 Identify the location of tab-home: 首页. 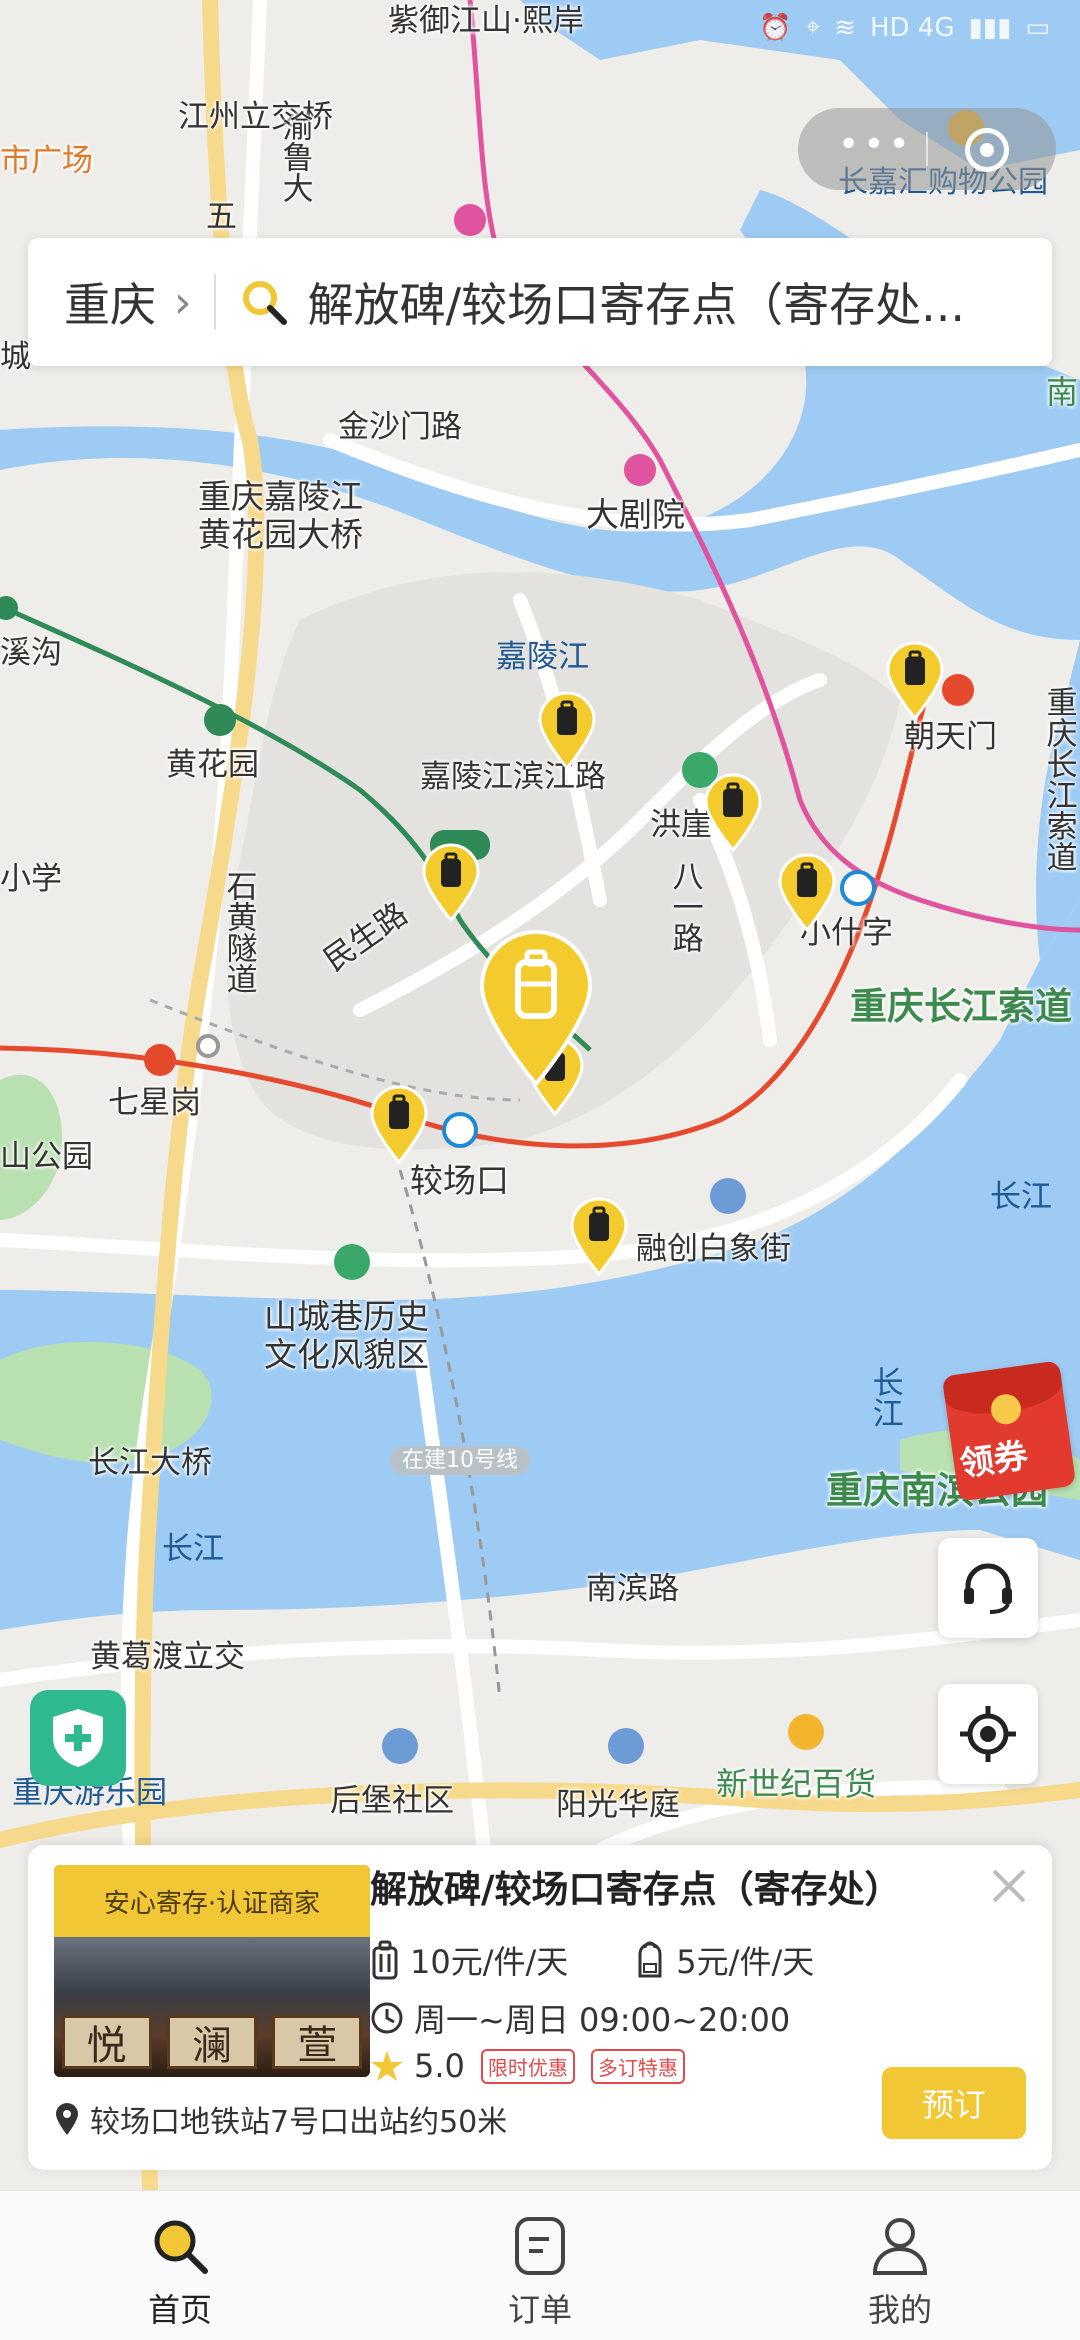
(180, 2265).